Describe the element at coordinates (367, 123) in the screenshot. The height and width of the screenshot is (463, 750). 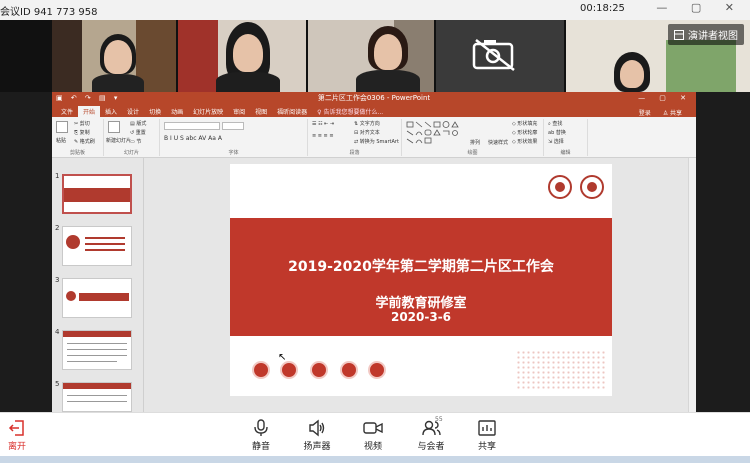
I see `text-direction-button: ⇅ 文字方向` at that location.